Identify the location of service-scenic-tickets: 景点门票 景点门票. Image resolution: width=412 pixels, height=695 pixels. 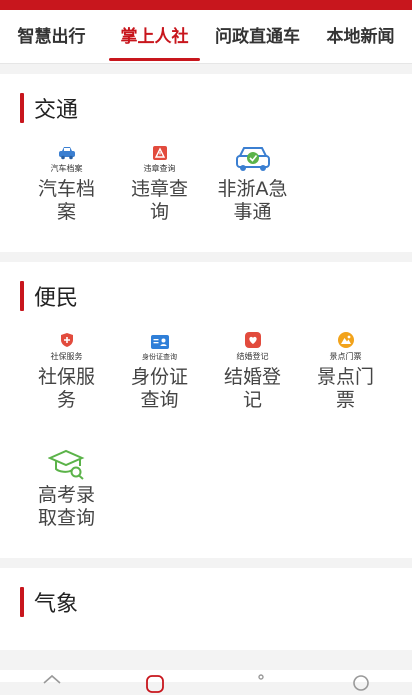
(345, 368).